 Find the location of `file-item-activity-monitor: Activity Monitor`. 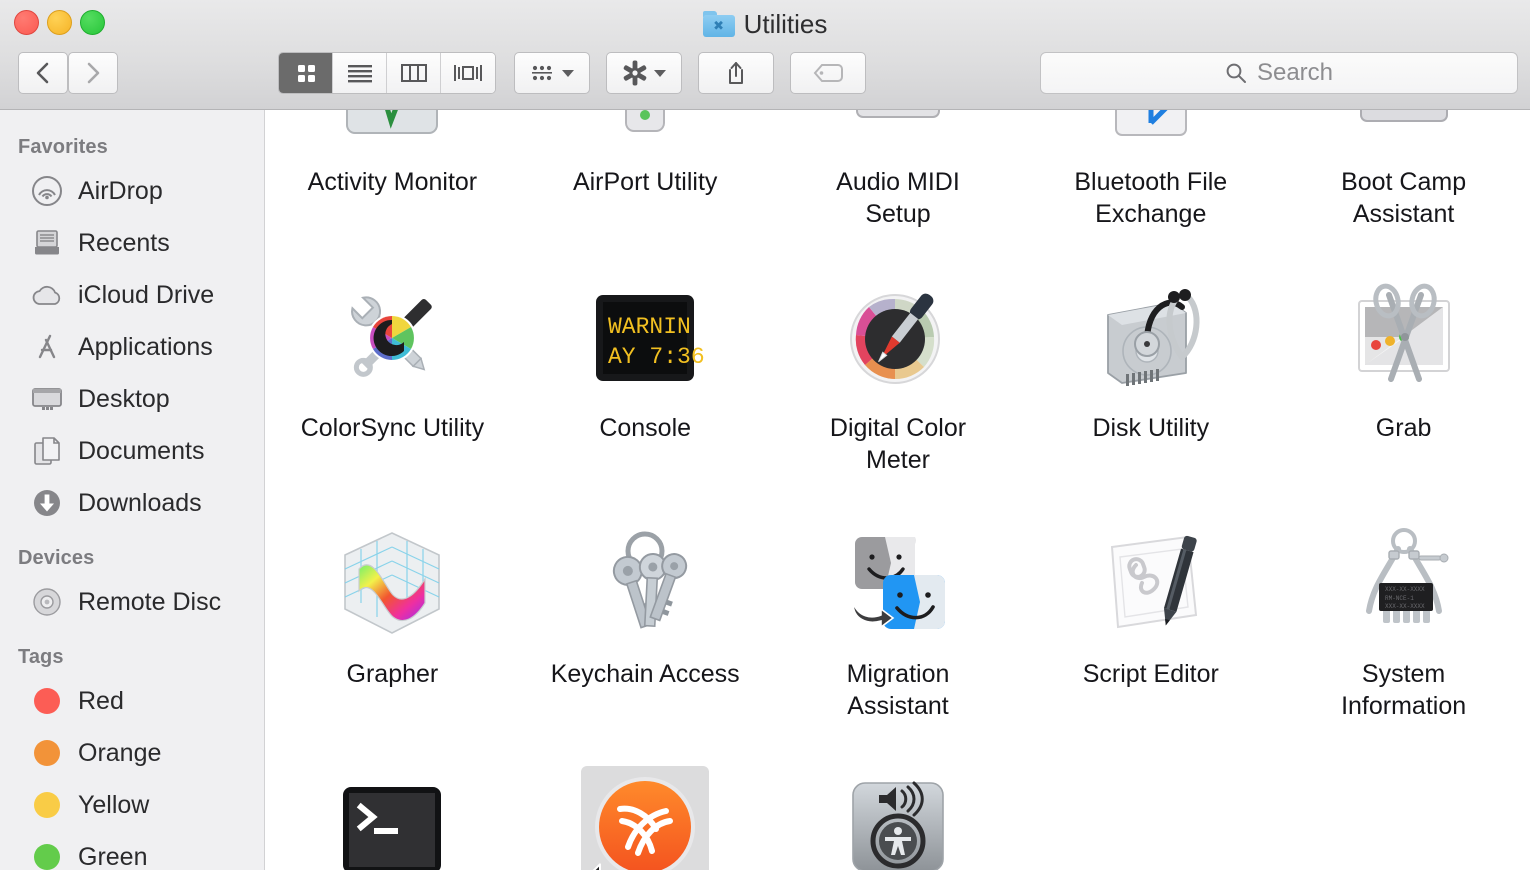

file-item-activity-monitor: Activity Monitor is located at coordinates (392, 181).